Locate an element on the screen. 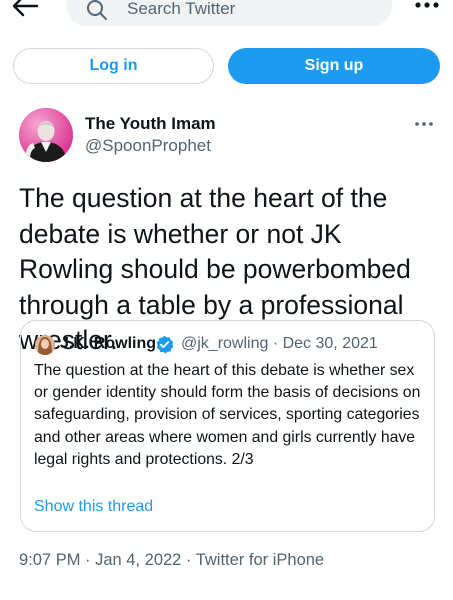  quoted-author-avatar-image is located at coordinates (45, 345).